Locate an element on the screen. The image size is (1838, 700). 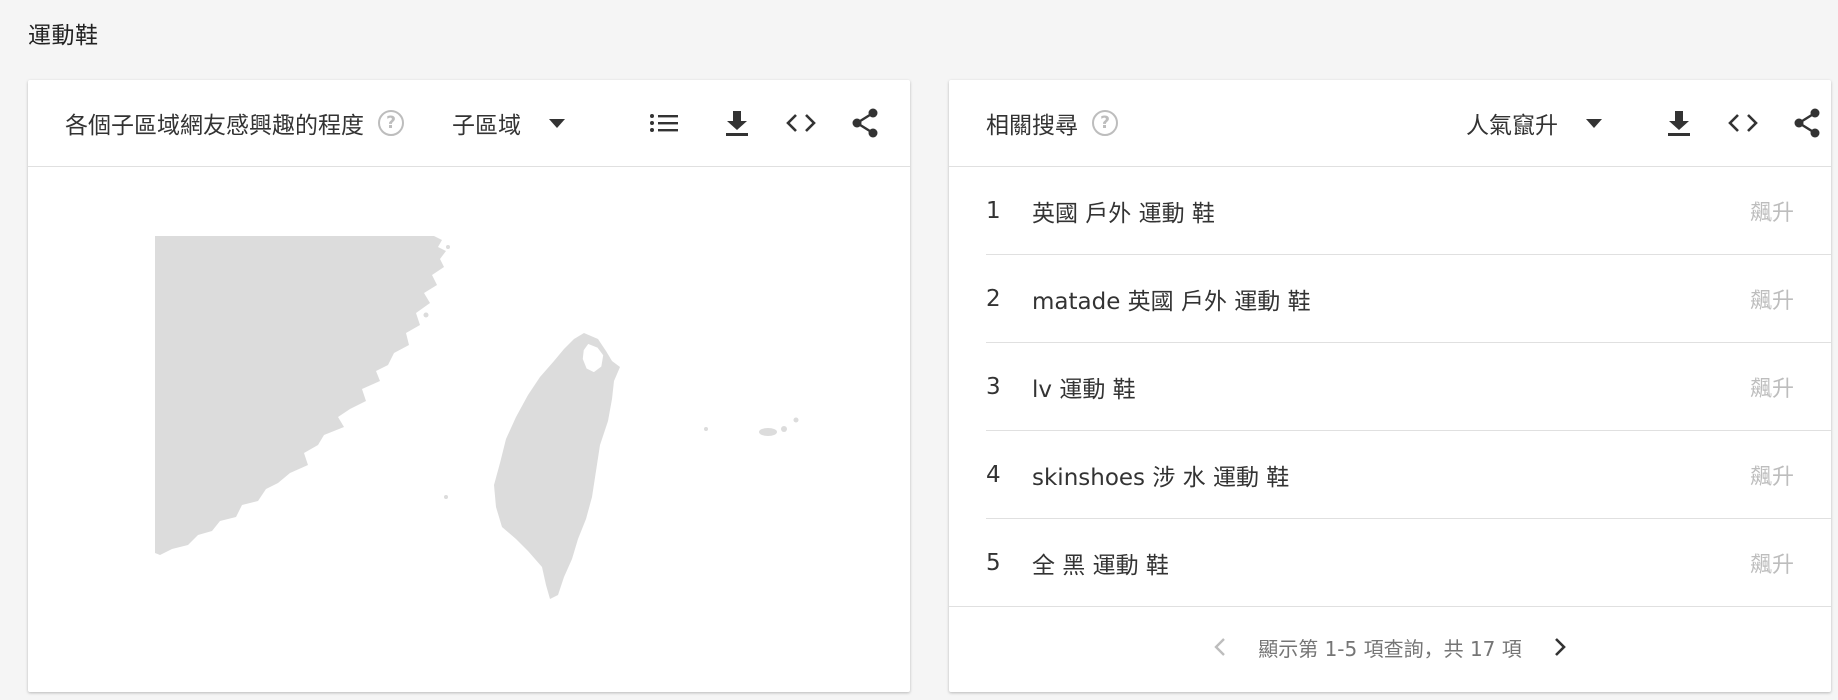
related-card-header: 相關搜尋 ? 人氣竄升 is located at coordinates (1390, 123).